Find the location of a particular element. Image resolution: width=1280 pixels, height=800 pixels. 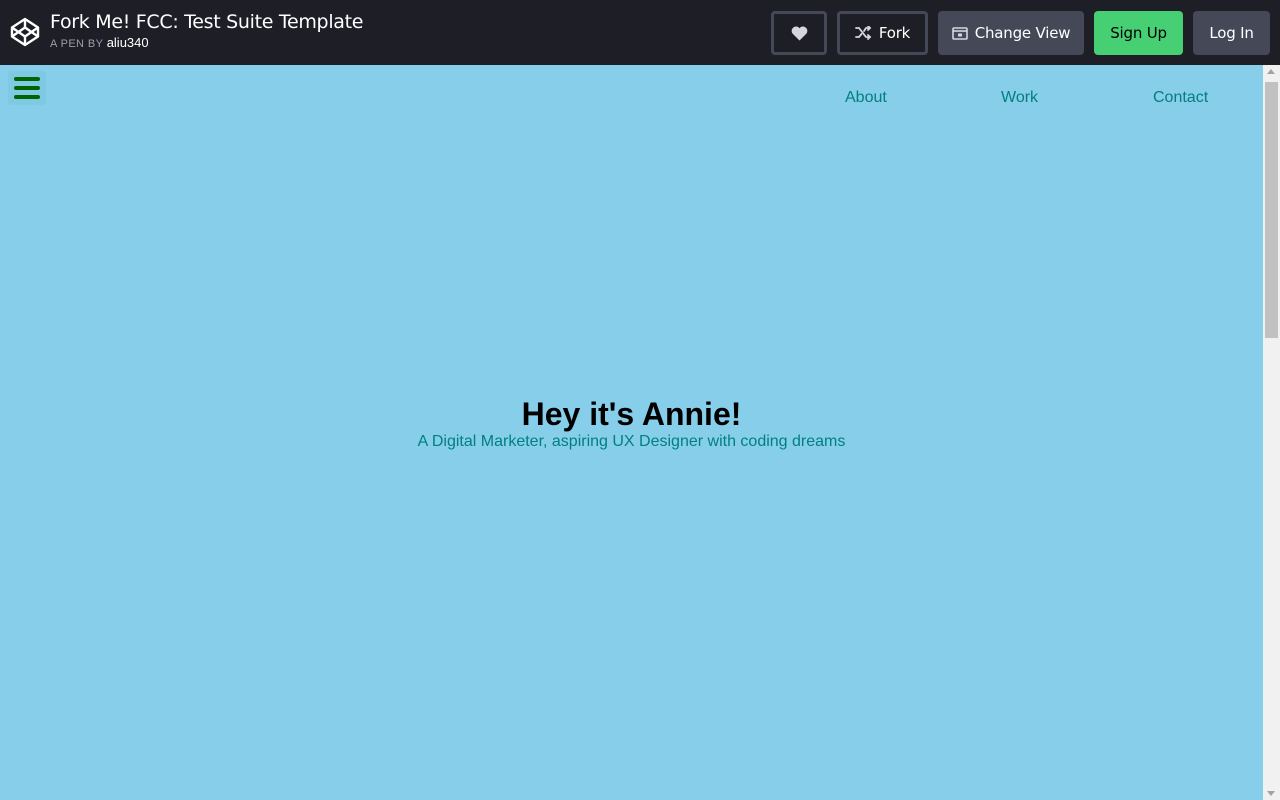

vertical-scrollbar is located at coordinates (1271, 432).